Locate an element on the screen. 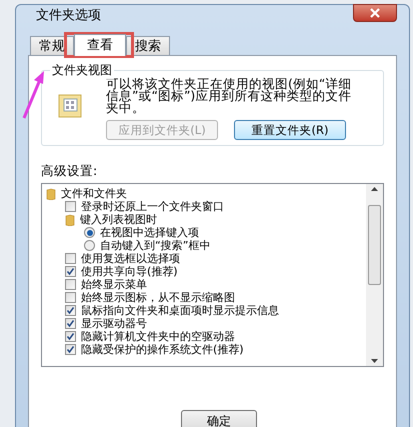 This screenshot has width=413, height=427. folder-button: 重置文件夹(R) is located at coordinates (290, 130).